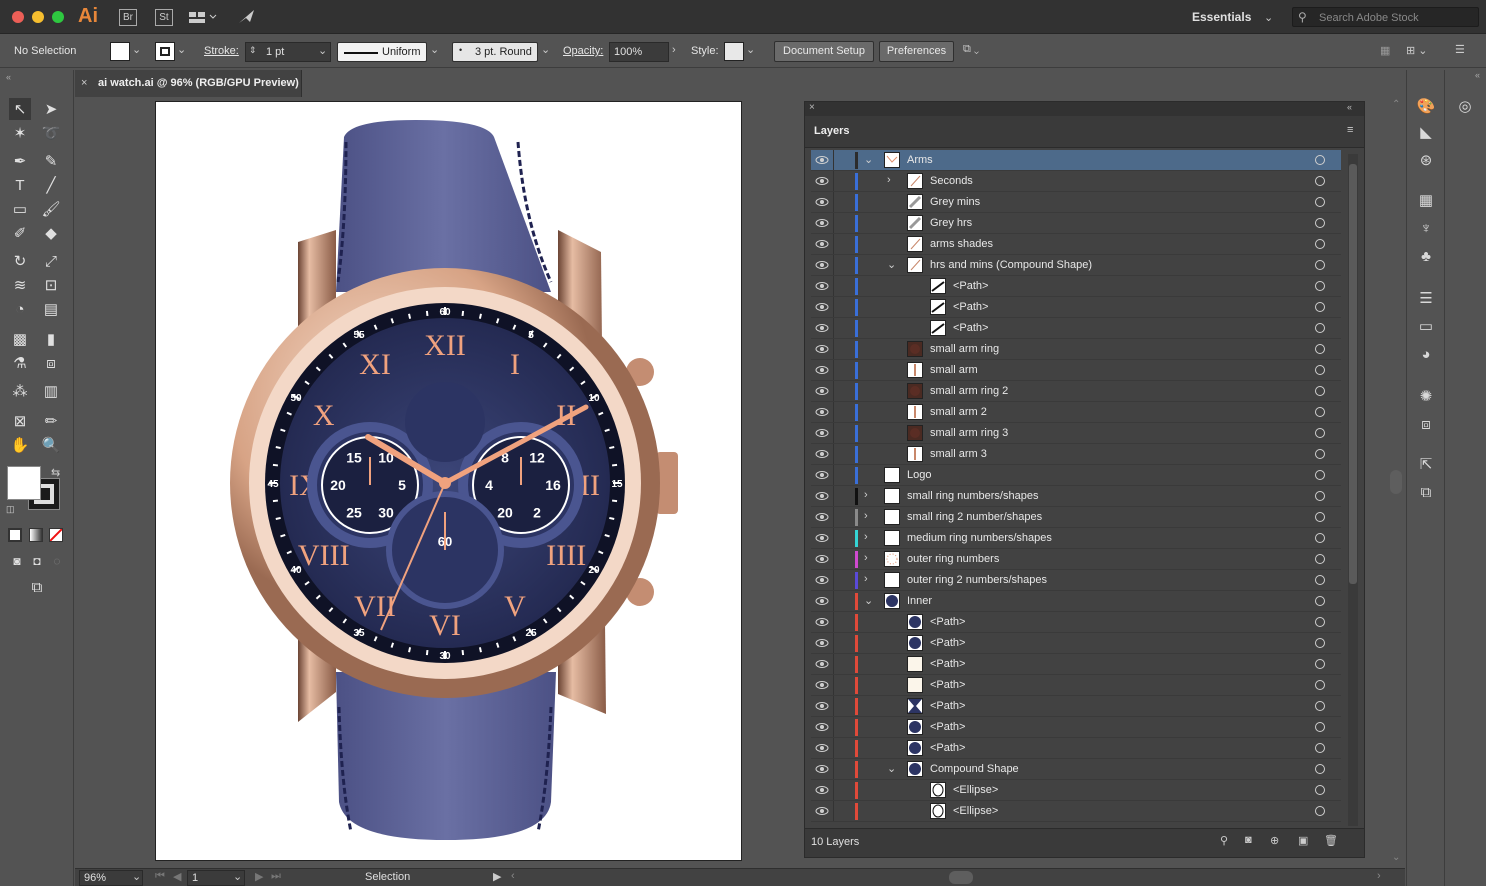  What do you see at coordinates (188, 83) in the screenshot?
I see `document-tab: × ai watch.ai @ 96% (RGB/GPU Preview)` at bounding box center [188, 83].